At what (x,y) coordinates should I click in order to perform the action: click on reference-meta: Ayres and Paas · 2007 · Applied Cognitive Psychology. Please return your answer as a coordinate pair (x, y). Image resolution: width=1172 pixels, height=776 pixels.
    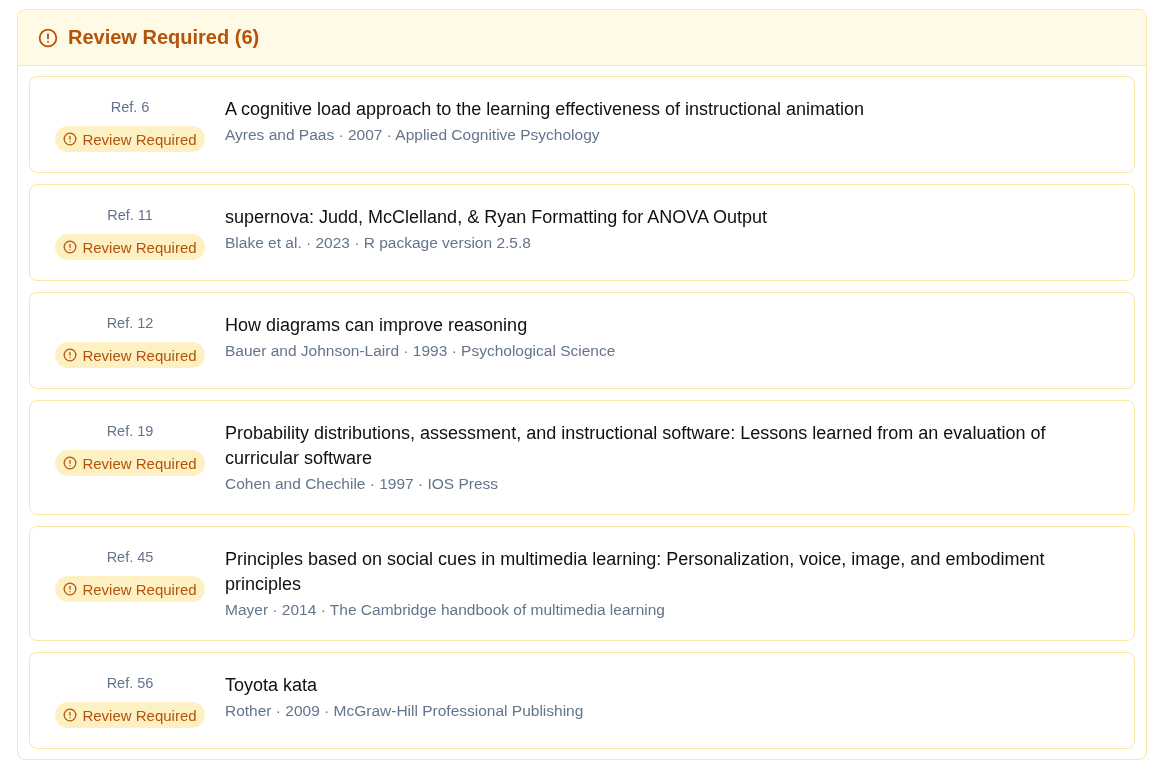
    Looking at the image, I should click on (413, 135).